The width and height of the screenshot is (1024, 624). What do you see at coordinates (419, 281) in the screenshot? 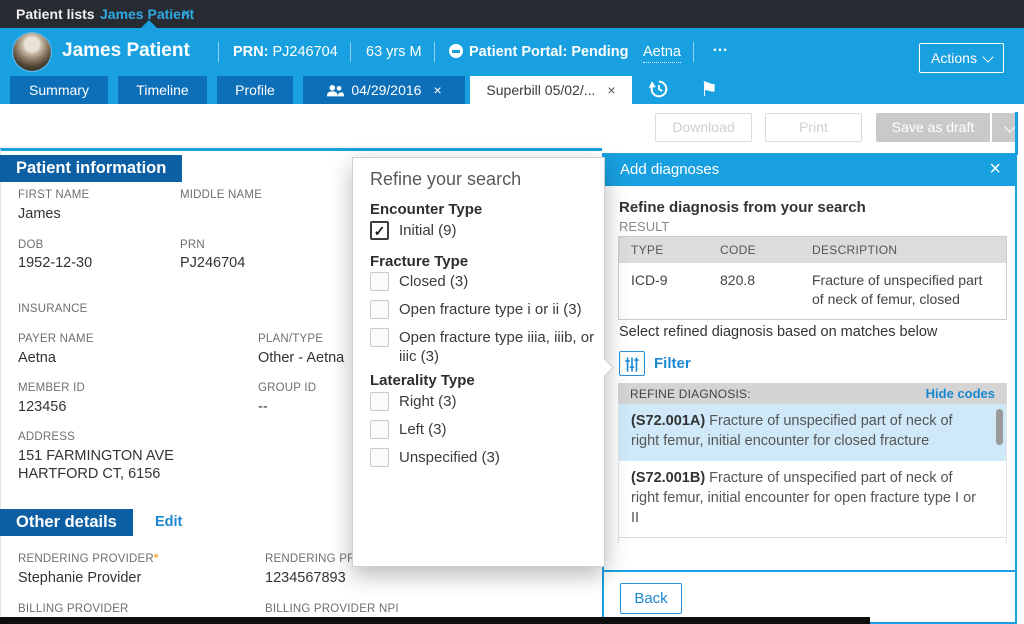
I see `filter-option: Closed (3)` at bounding box center [419, 281].